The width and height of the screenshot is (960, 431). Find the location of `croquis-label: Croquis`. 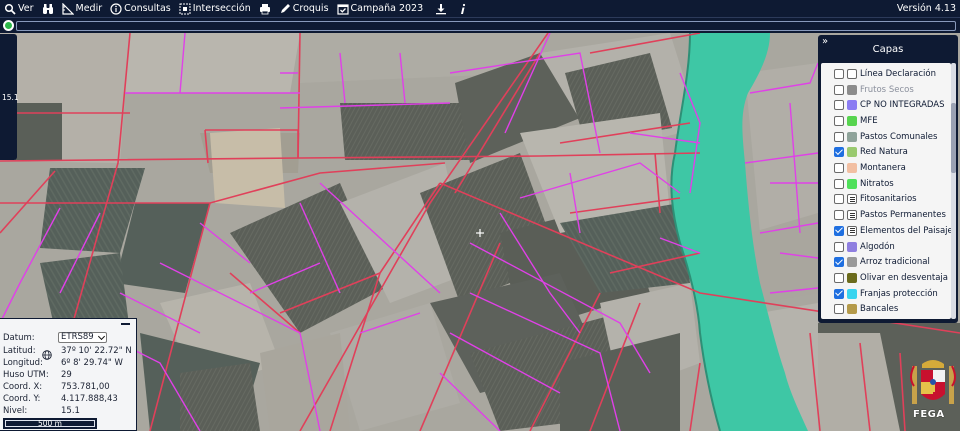

croquis-label: Croquis is located at coordinates (310, 8).